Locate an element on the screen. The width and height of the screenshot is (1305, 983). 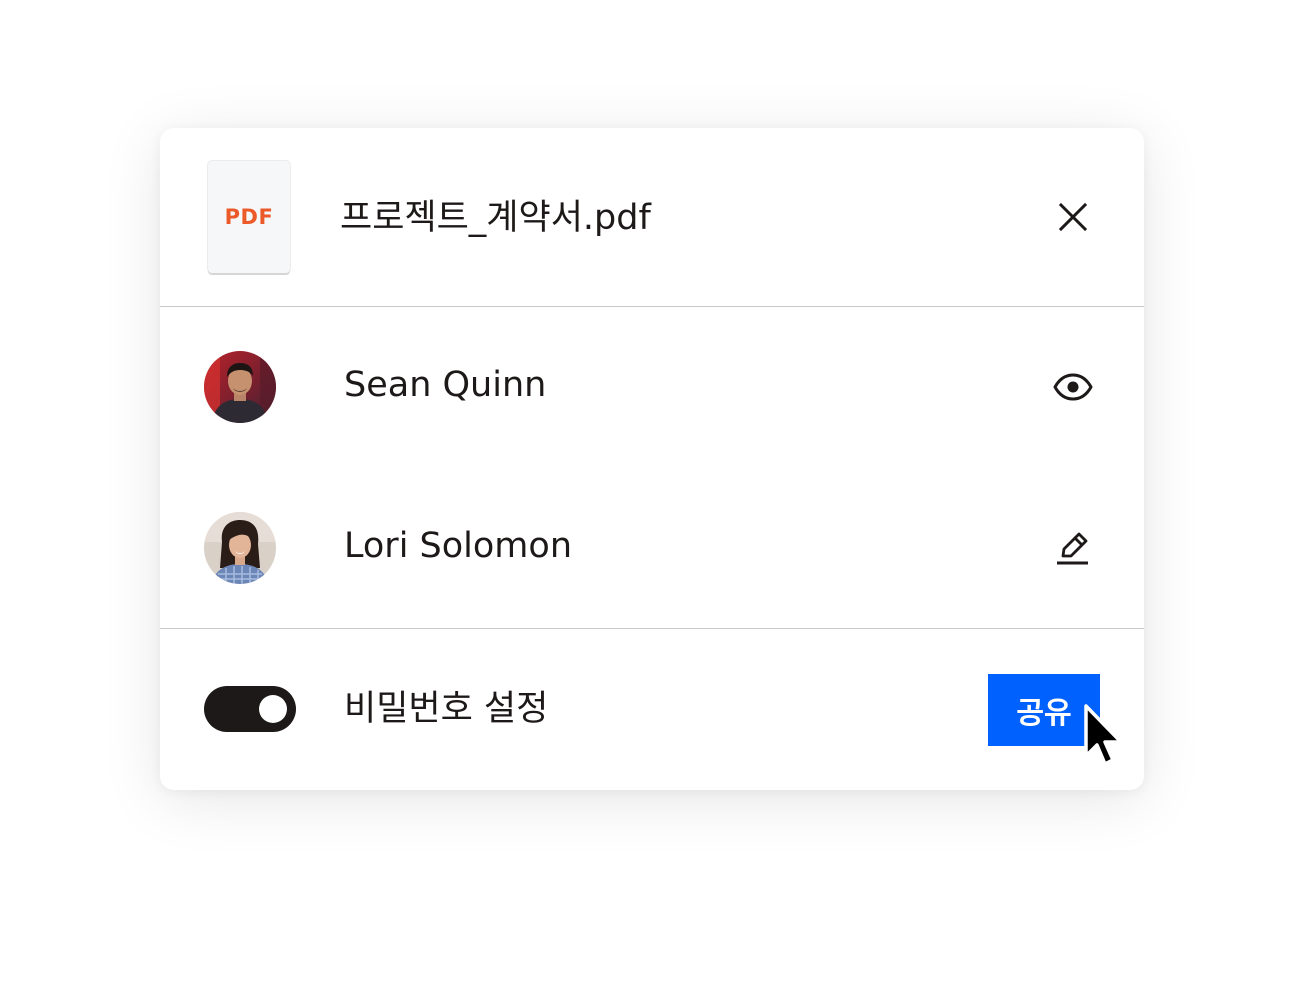
eye-icon is located at coordinates (1073, 387).